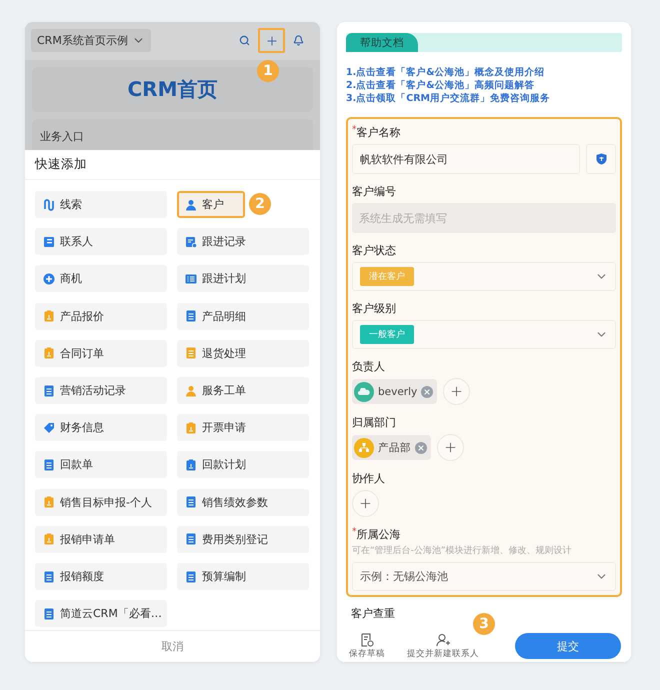 The width and height of the screenshot is (660, 690). Describe the element at coordinates (243, 278) in the screenshot. I see `quick-add-item: 跟进计划` at that location.